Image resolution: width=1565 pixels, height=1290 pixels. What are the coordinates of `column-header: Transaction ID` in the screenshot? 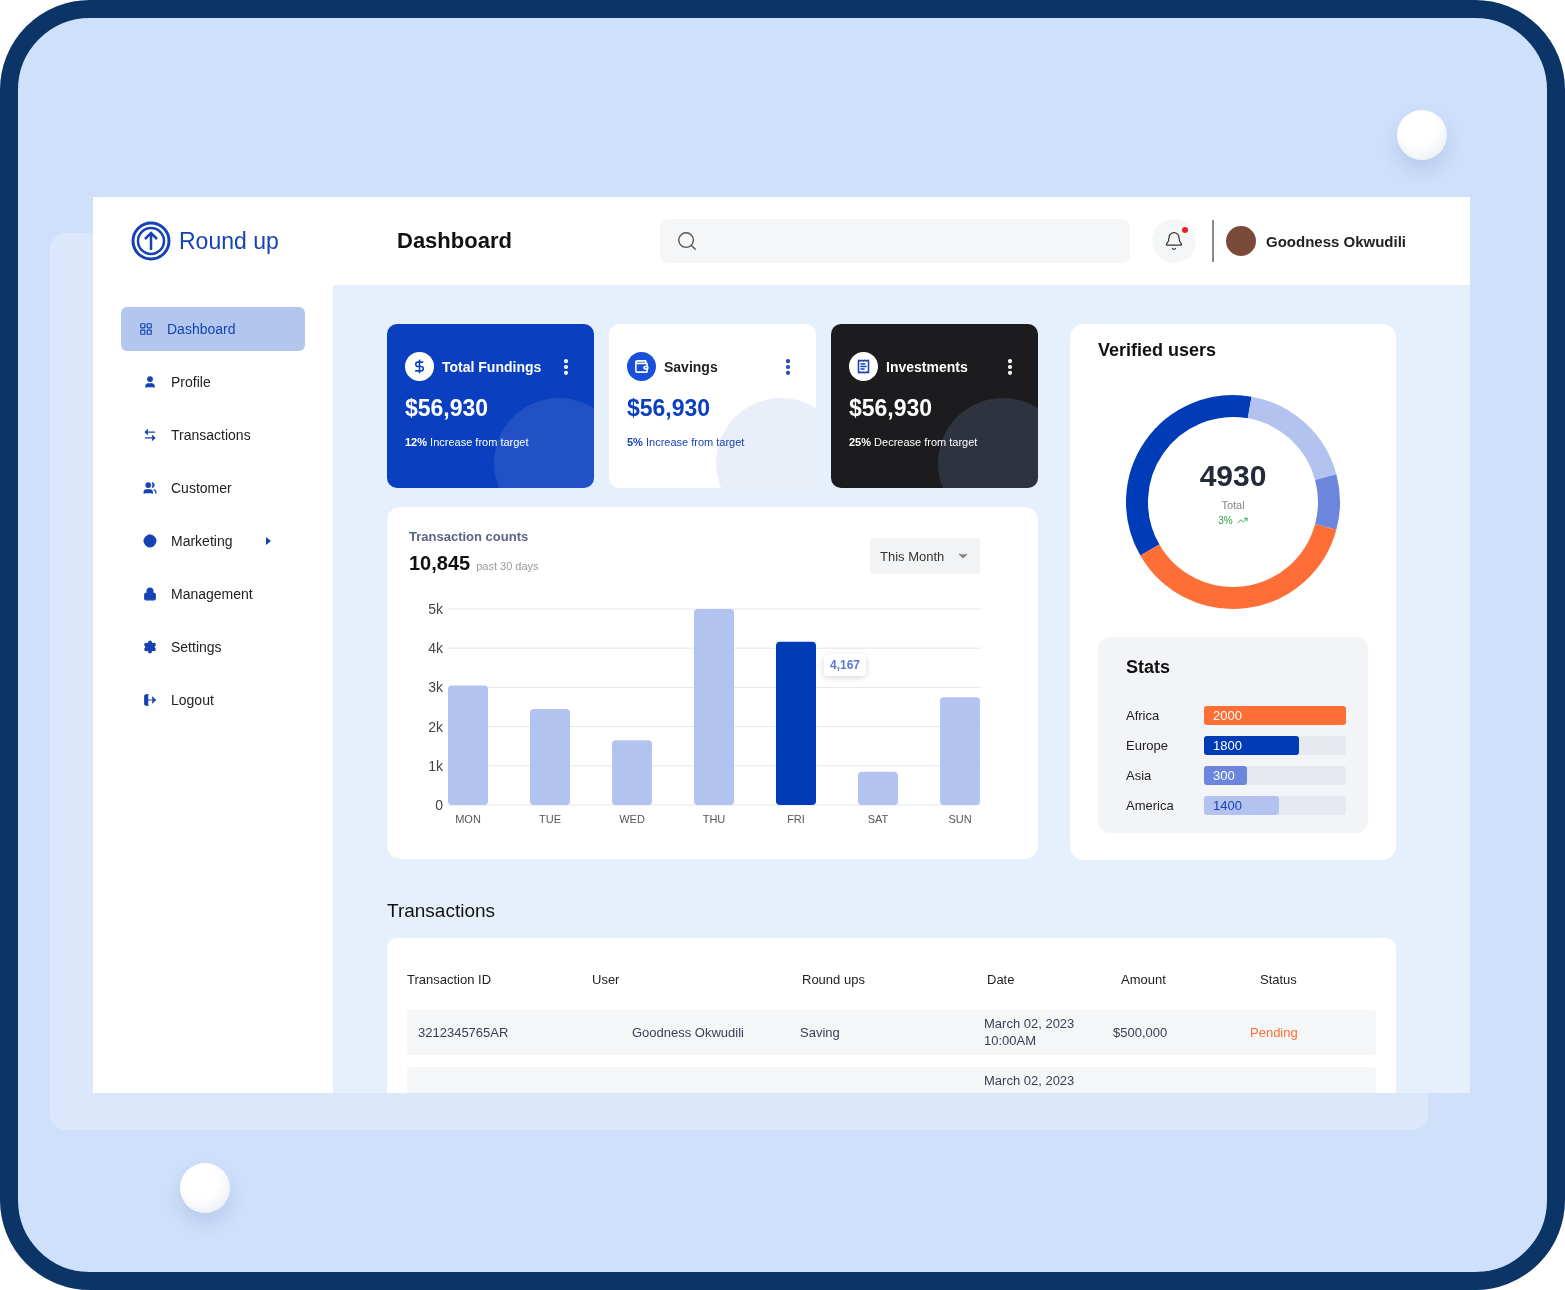 It's located at (449, 979).